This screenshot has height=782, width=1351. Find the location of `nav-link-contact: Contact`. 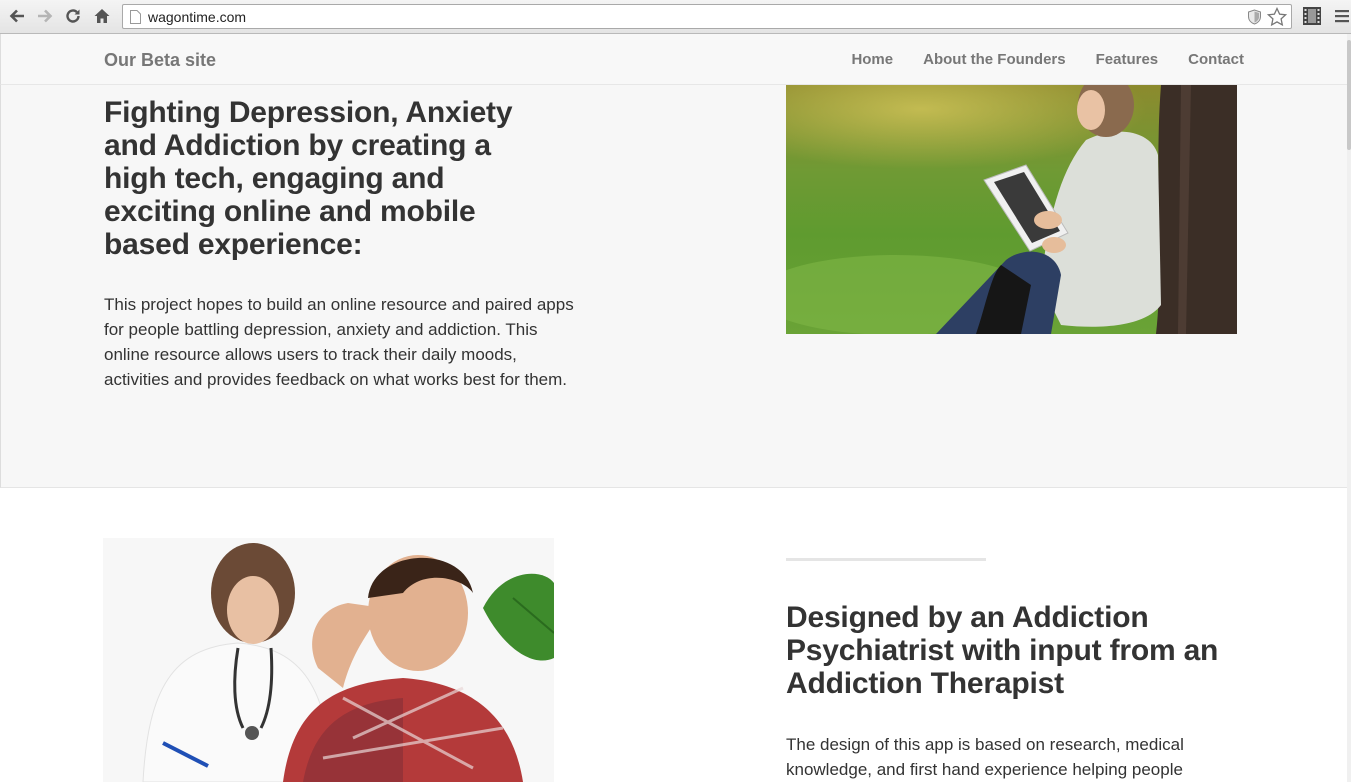

nav-link-contact: Contact is located at coordinates (1216, 59).